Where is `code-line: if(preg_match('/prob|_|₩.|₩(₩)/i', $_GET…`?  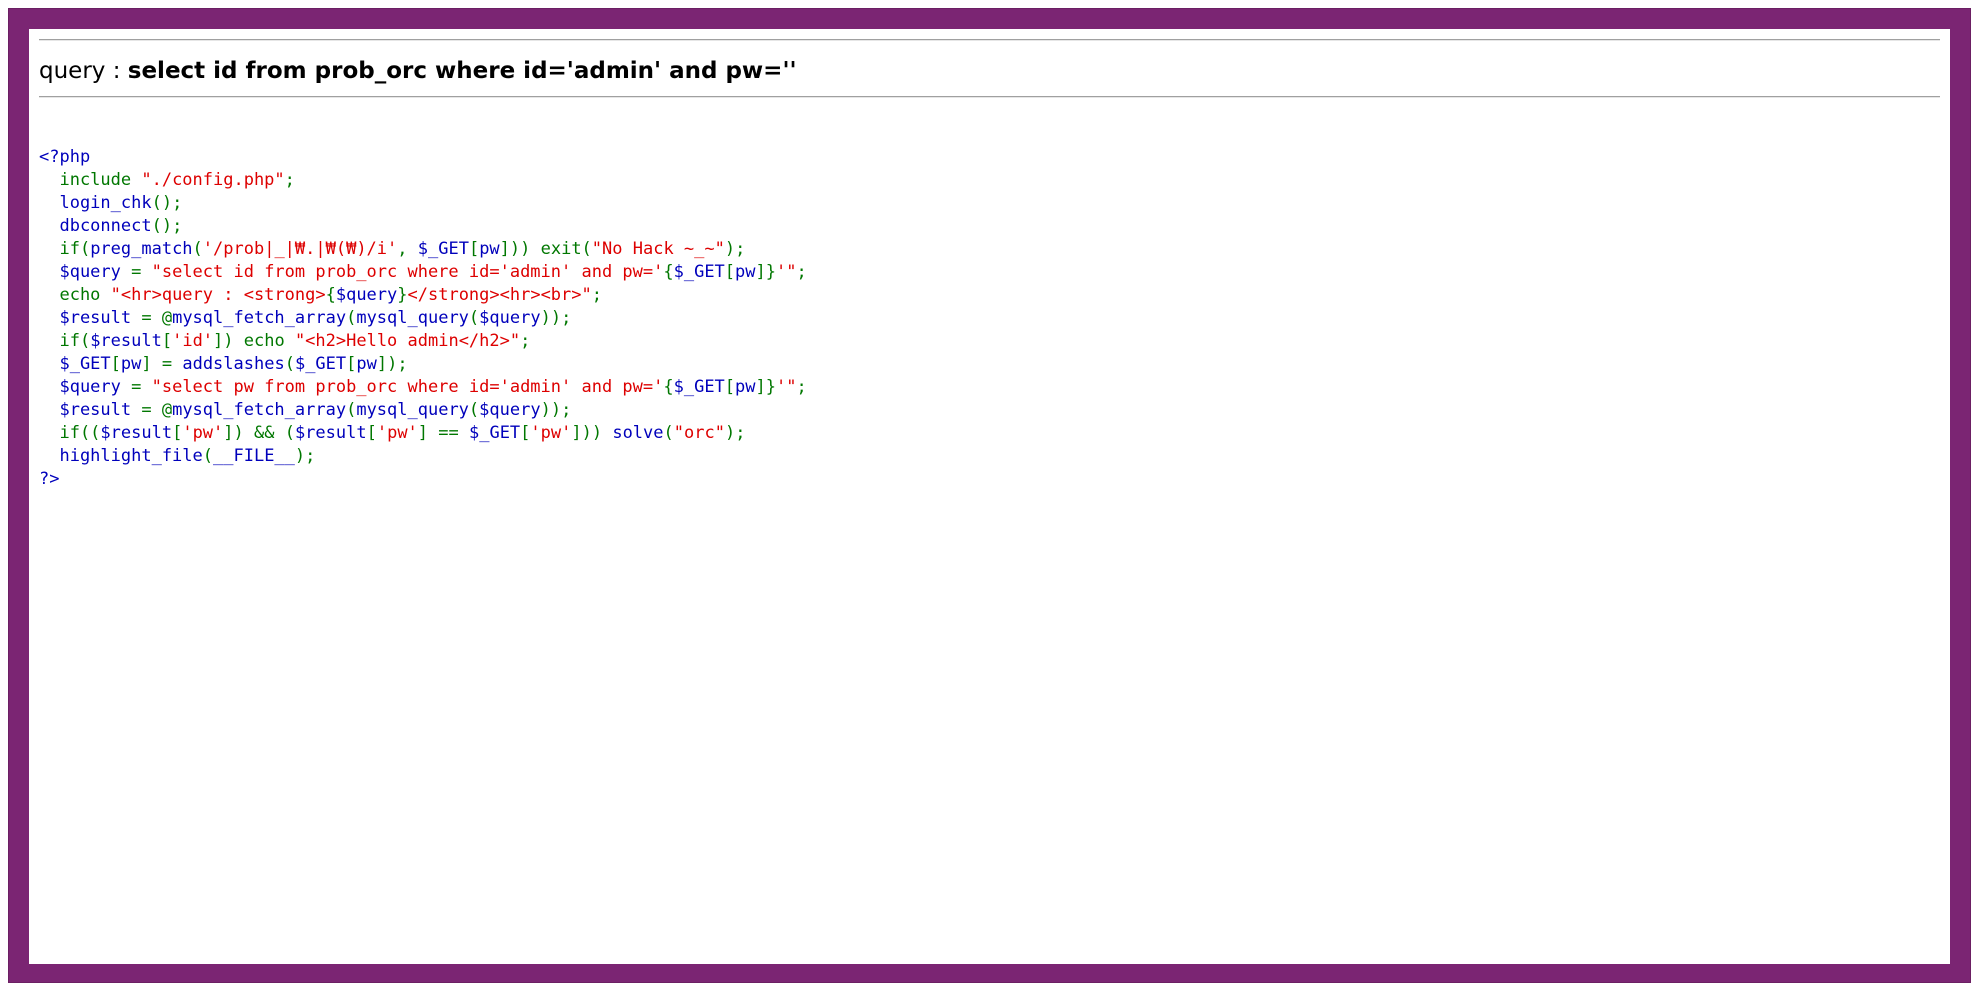
code-line: if(preg_match('/prob|_|₩.|₩(₩)/i', $_GET… is located at coordinates (989, 249).